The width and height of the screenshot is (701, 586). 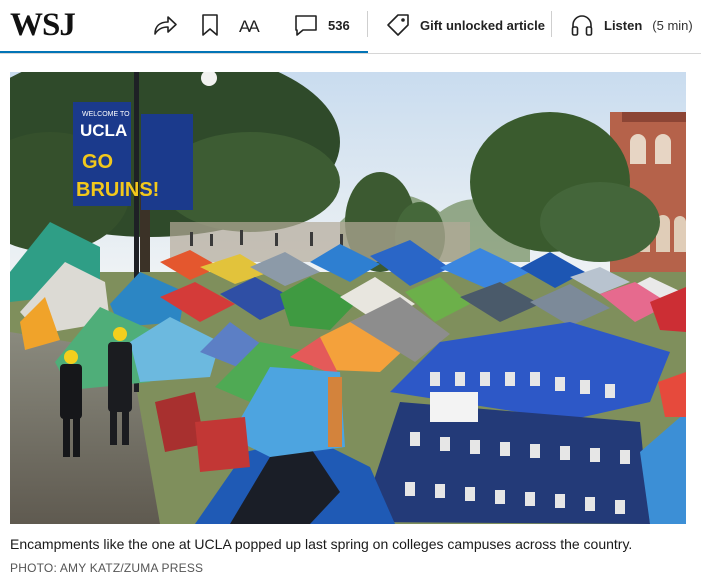 I want to click on text-size-icon: AA, so click(x=249, y=25).